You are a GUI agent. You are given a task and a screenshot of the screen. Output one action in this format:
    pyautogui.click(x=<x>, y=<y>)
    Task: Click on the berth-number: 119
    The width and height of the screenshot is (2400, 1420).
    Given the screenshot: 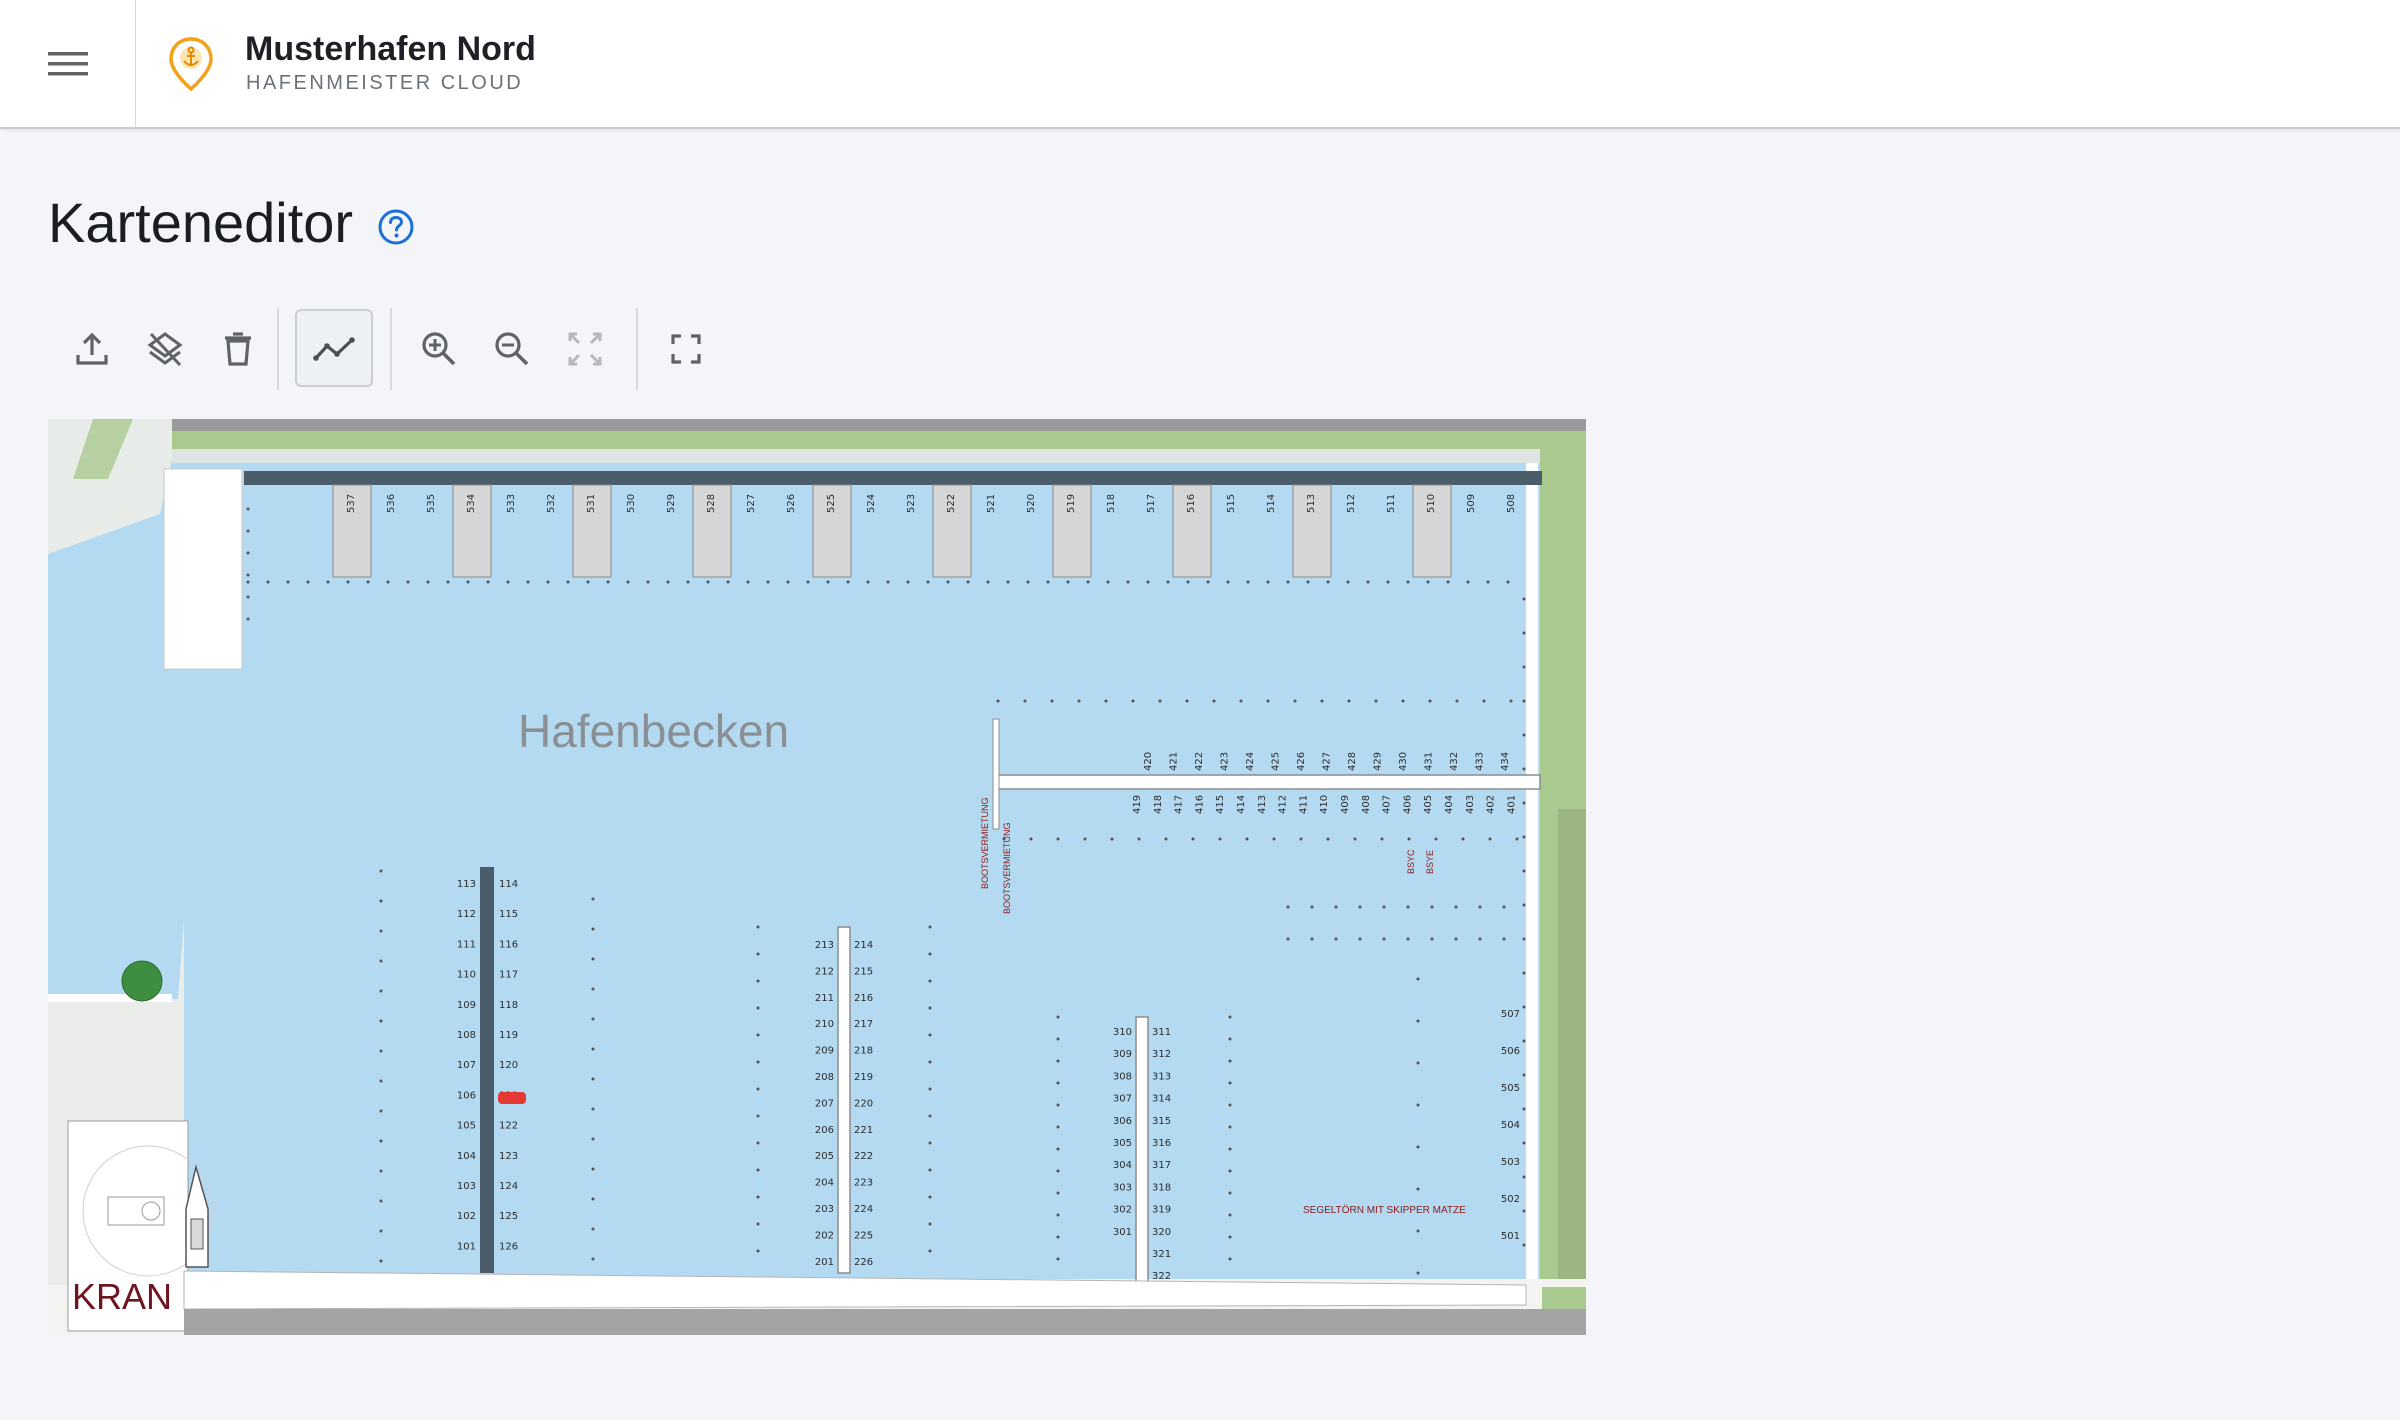 What is the action you would take?
    pyautogui.click(x=508, y=1035)
    